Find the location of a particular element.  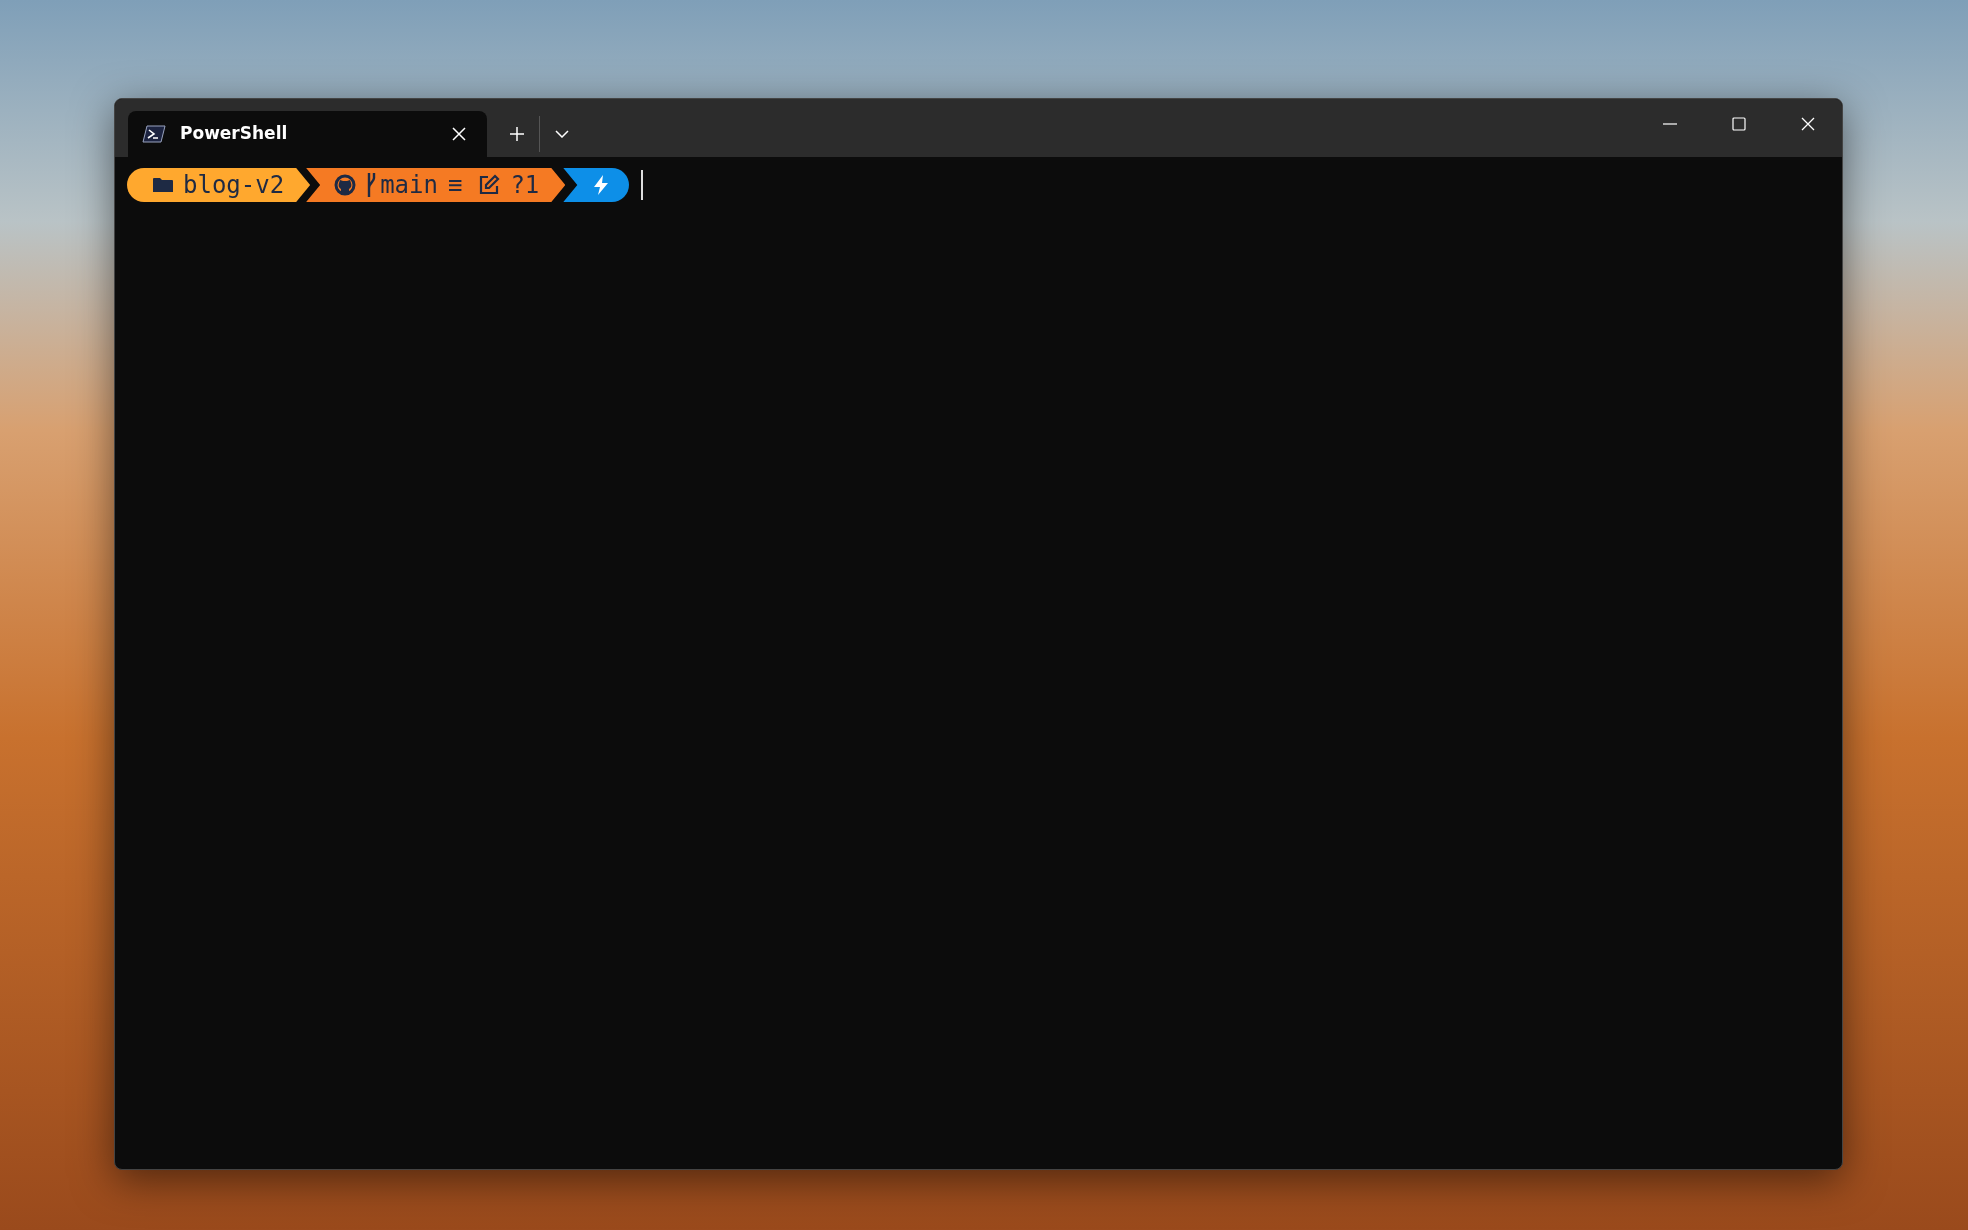

sync-status: ≡ is located at coordinates (455, 185).